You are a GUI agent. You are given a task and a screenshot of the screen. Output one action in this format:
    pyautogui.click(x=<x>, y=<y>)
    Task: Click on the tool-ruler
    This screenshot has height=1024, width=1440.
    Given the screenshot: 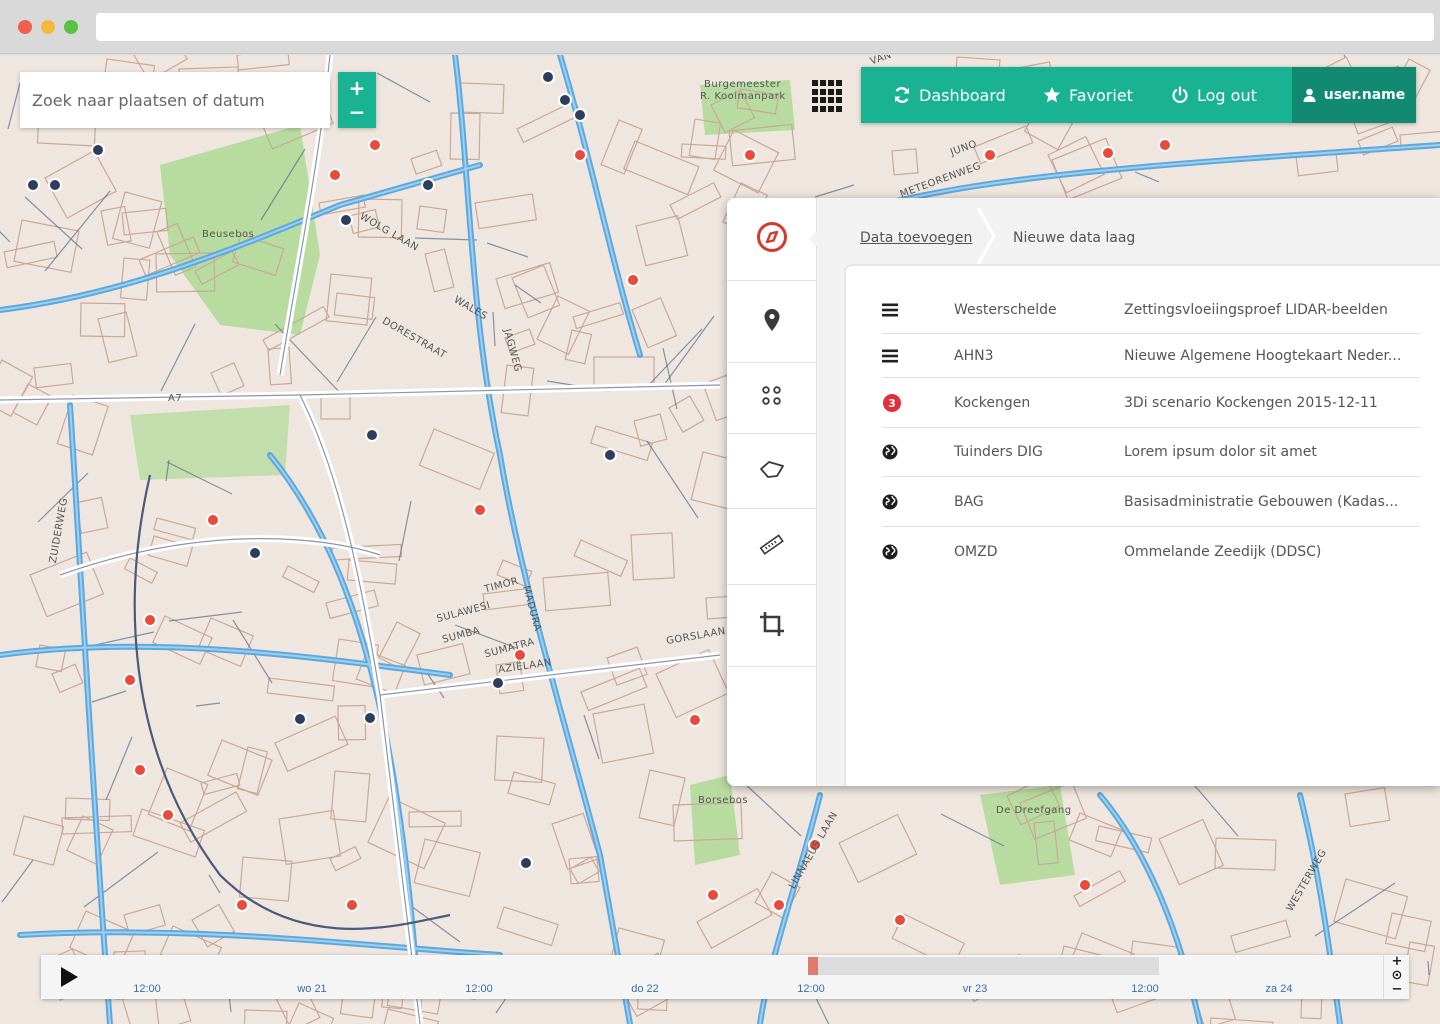 What is the action you would take?
    pyautogui.click(x=772, y=547)
    